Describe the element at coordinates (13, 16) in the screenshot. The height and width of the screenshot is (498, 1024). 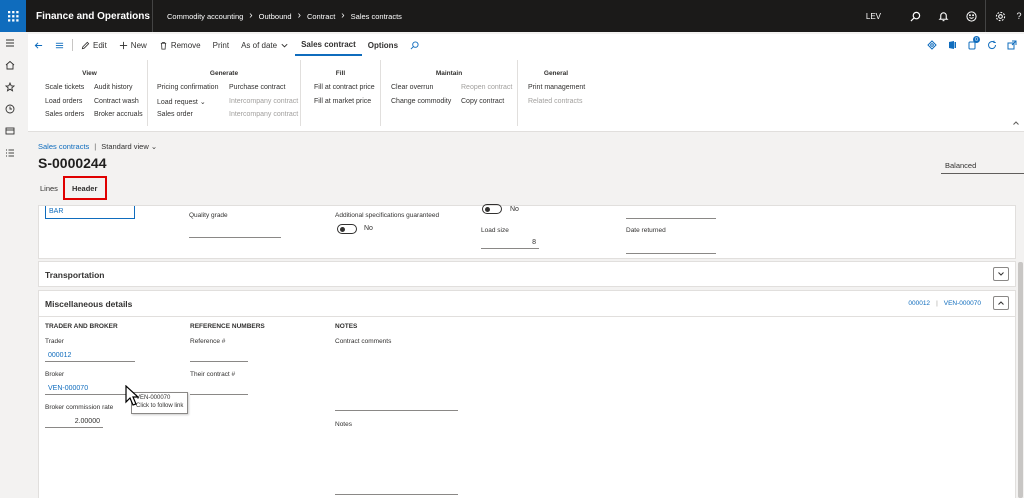
I see `app-launcher-button` at that location.